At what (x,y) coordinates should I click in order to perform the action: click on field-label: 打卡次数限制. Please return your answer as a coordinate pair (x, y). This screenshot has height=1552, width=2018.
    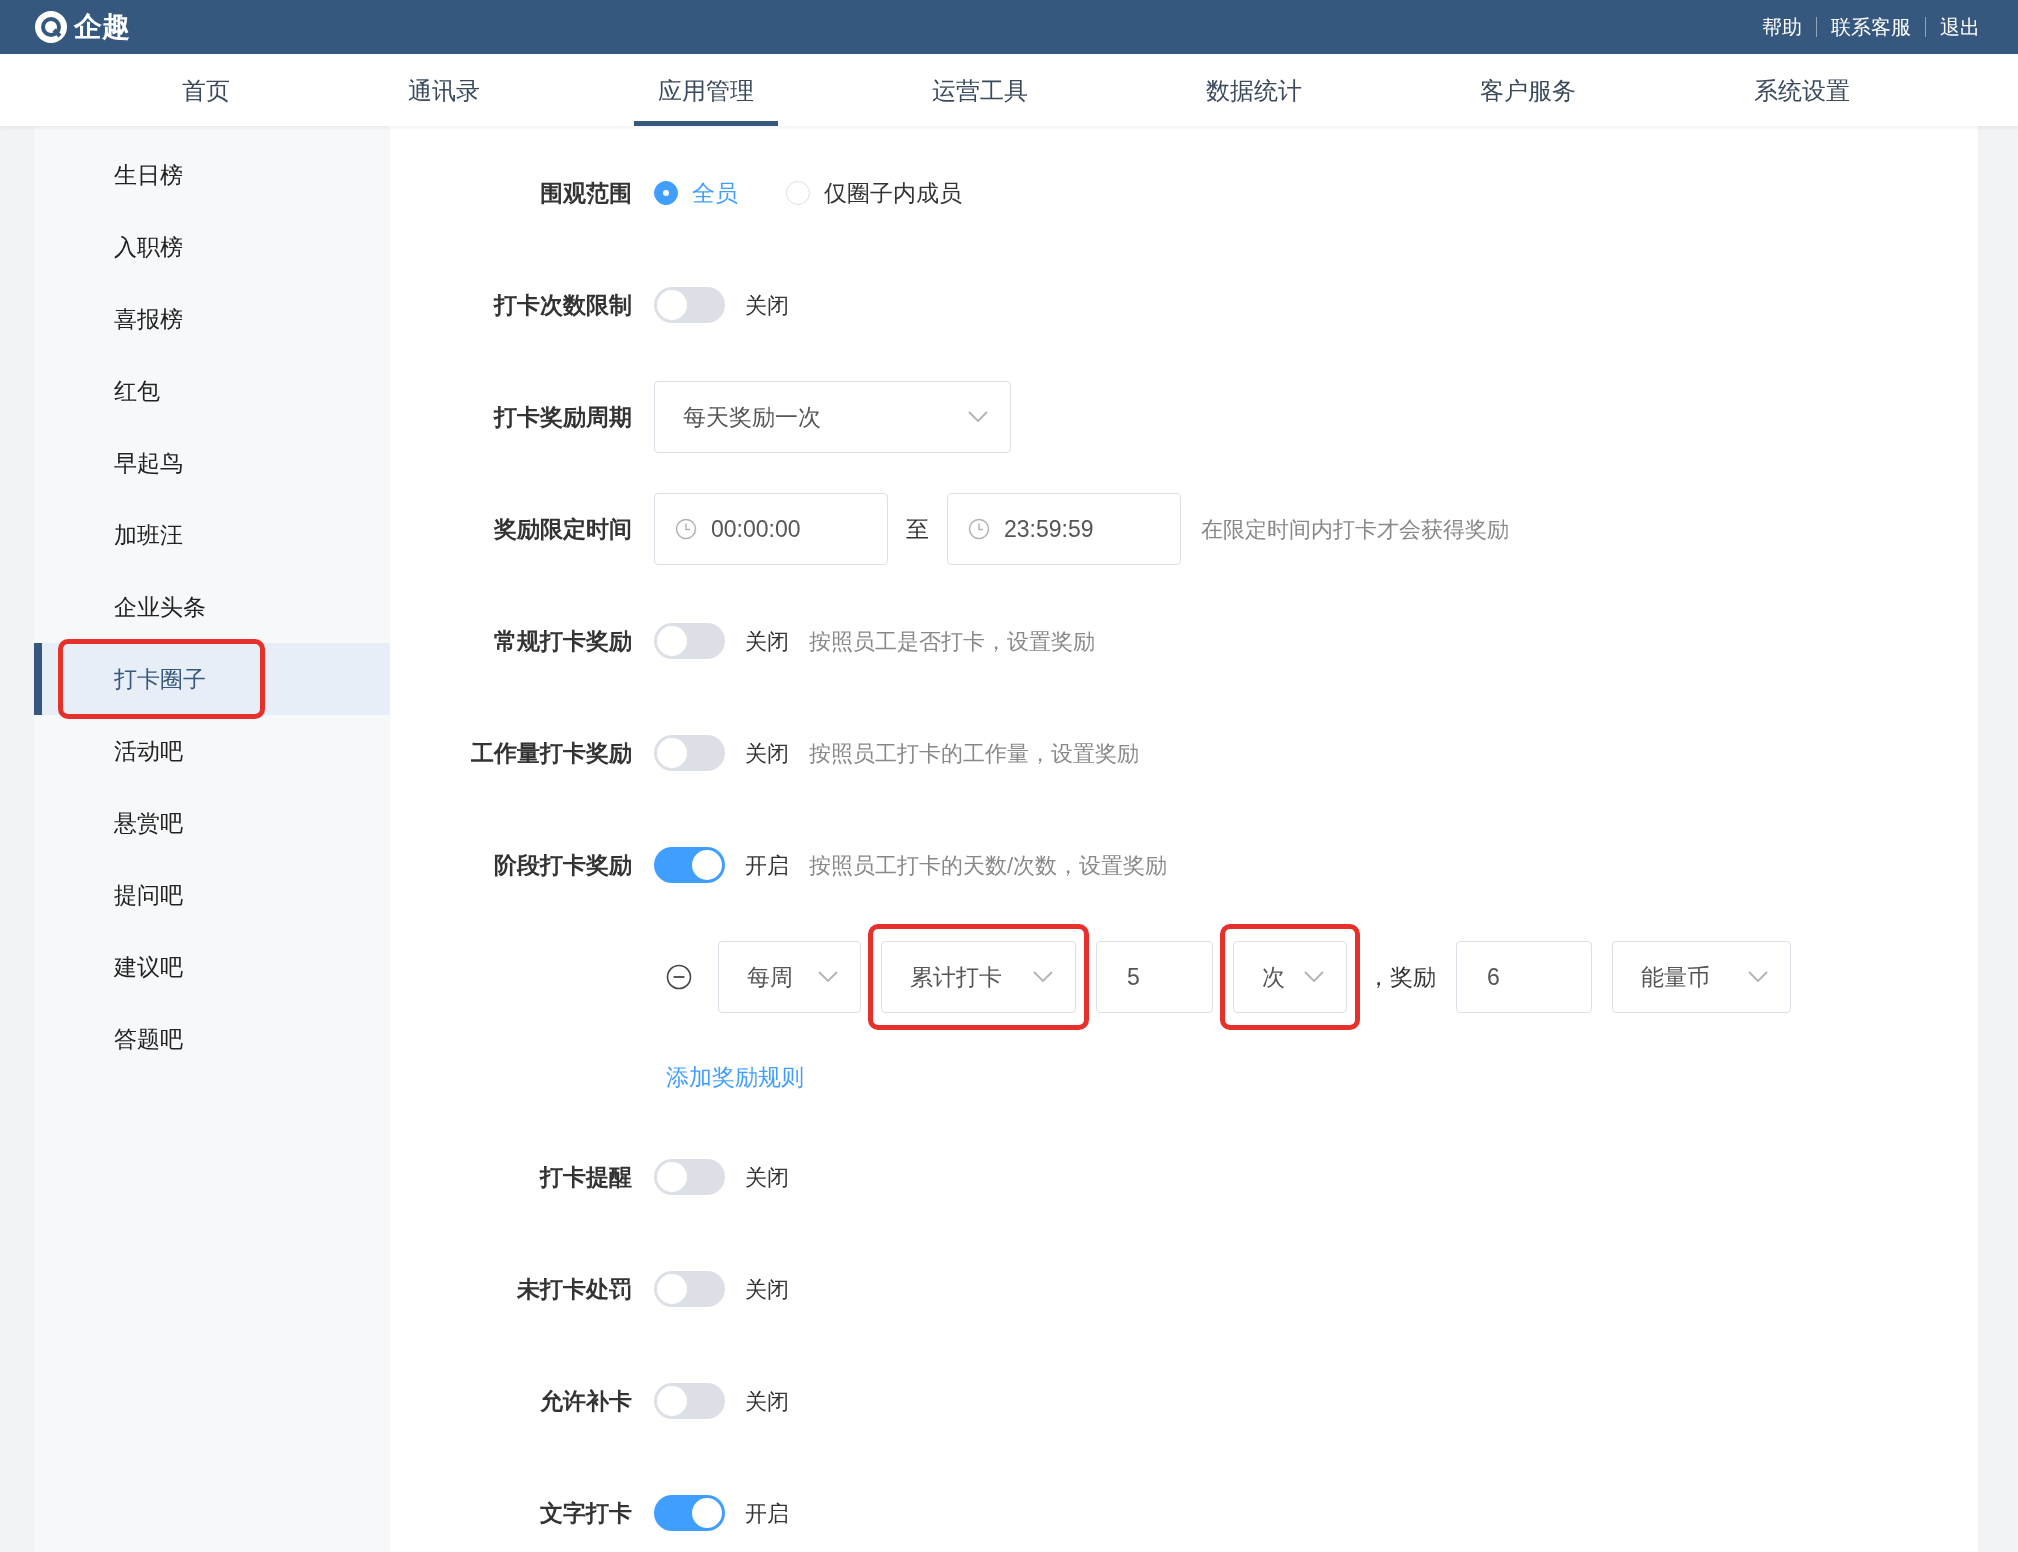
    Looking at the image, I should click on (562, 305).